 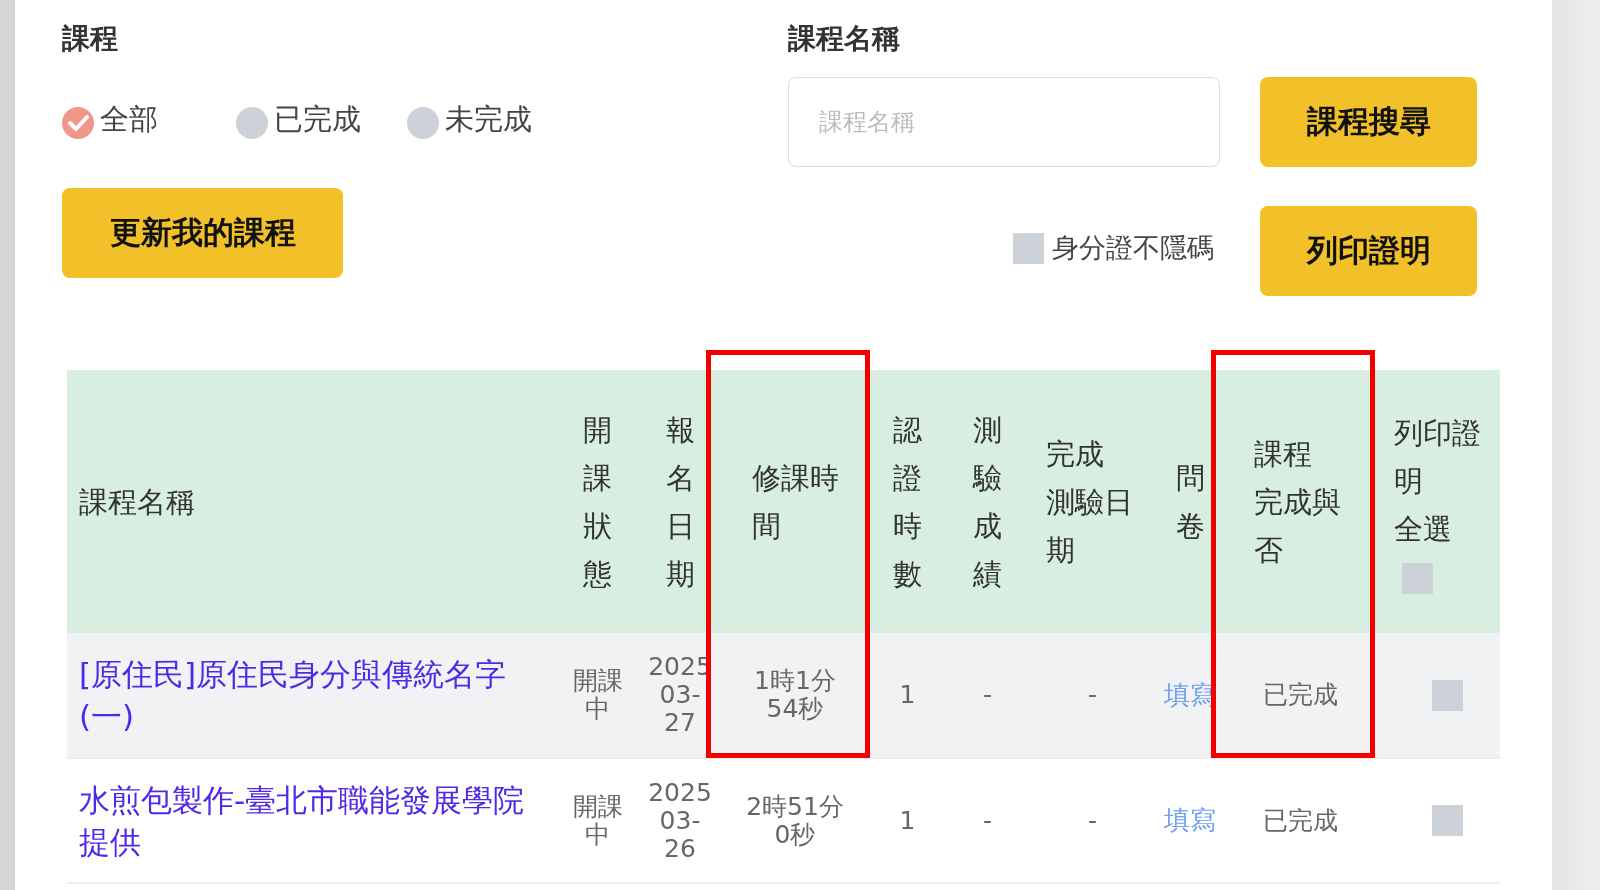 What do you see at coordinates (488, 119) in the screenshot?
I see `radio-label: 未完成` at bounding box center [488, 119].